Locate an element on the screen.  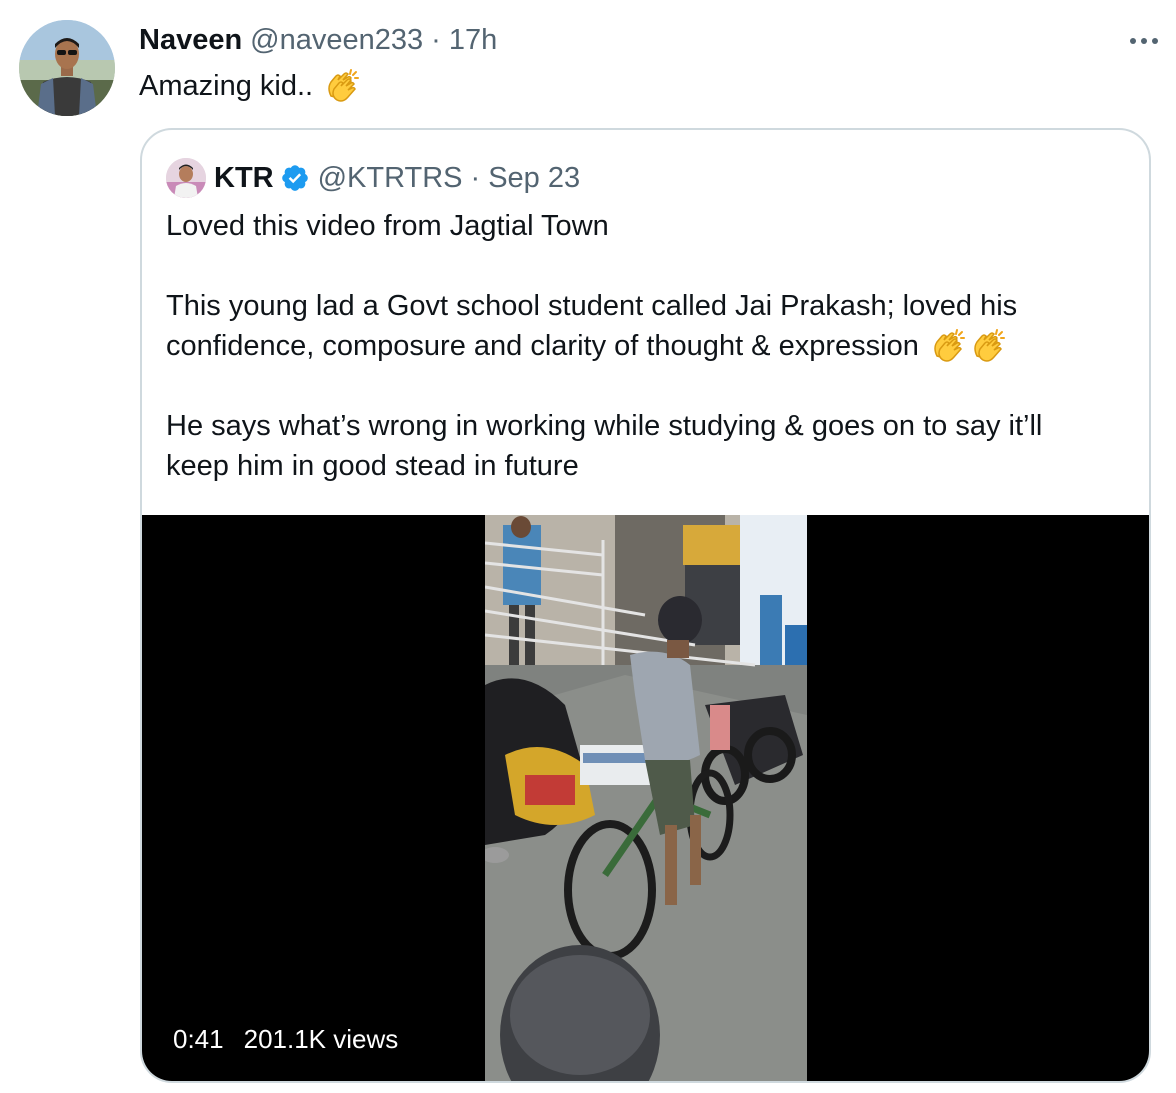
quoted-date: Sep 23 is located at coordinates (534, 178).